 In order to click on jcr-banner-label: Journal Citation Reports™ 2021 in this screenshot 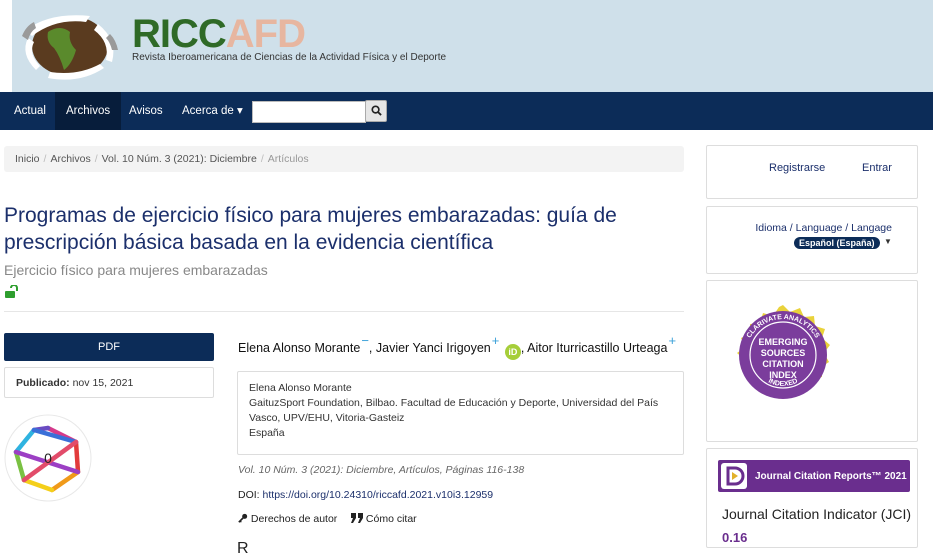, I will do `click(831, 476)`.